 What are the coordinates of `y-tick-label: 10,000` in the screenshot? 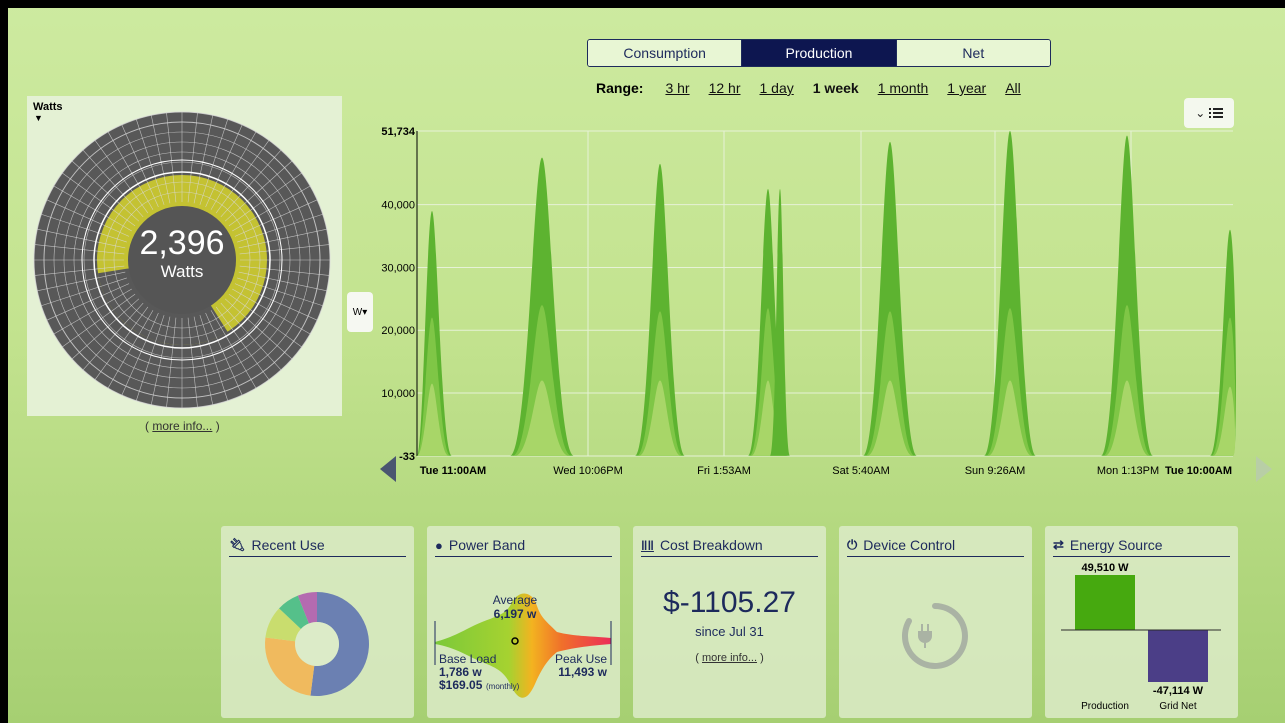 It's located at (398, 394).